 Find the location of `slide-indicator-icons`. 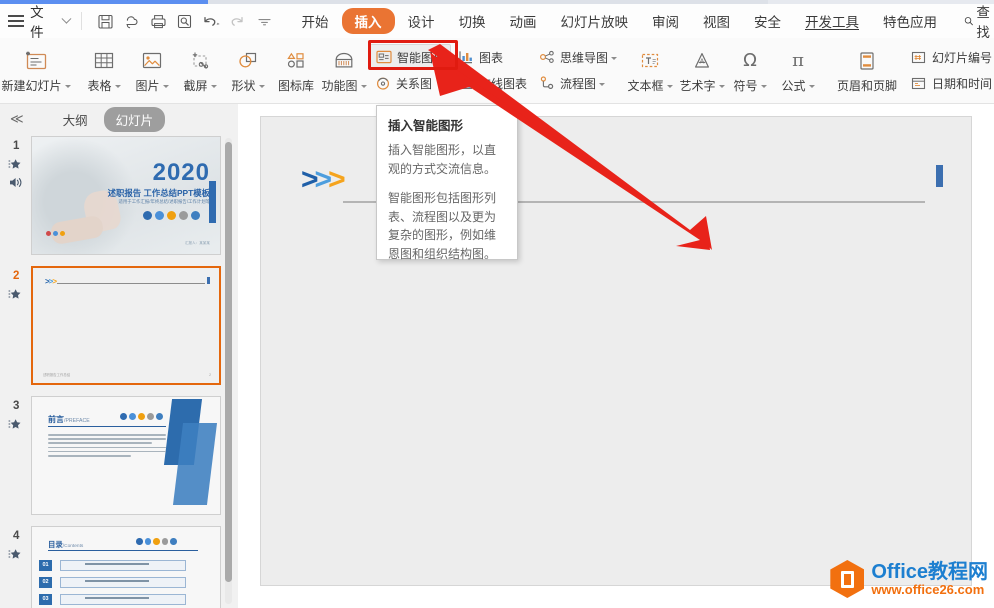

slide-indicator-icons is located at coordinates (15, 294).